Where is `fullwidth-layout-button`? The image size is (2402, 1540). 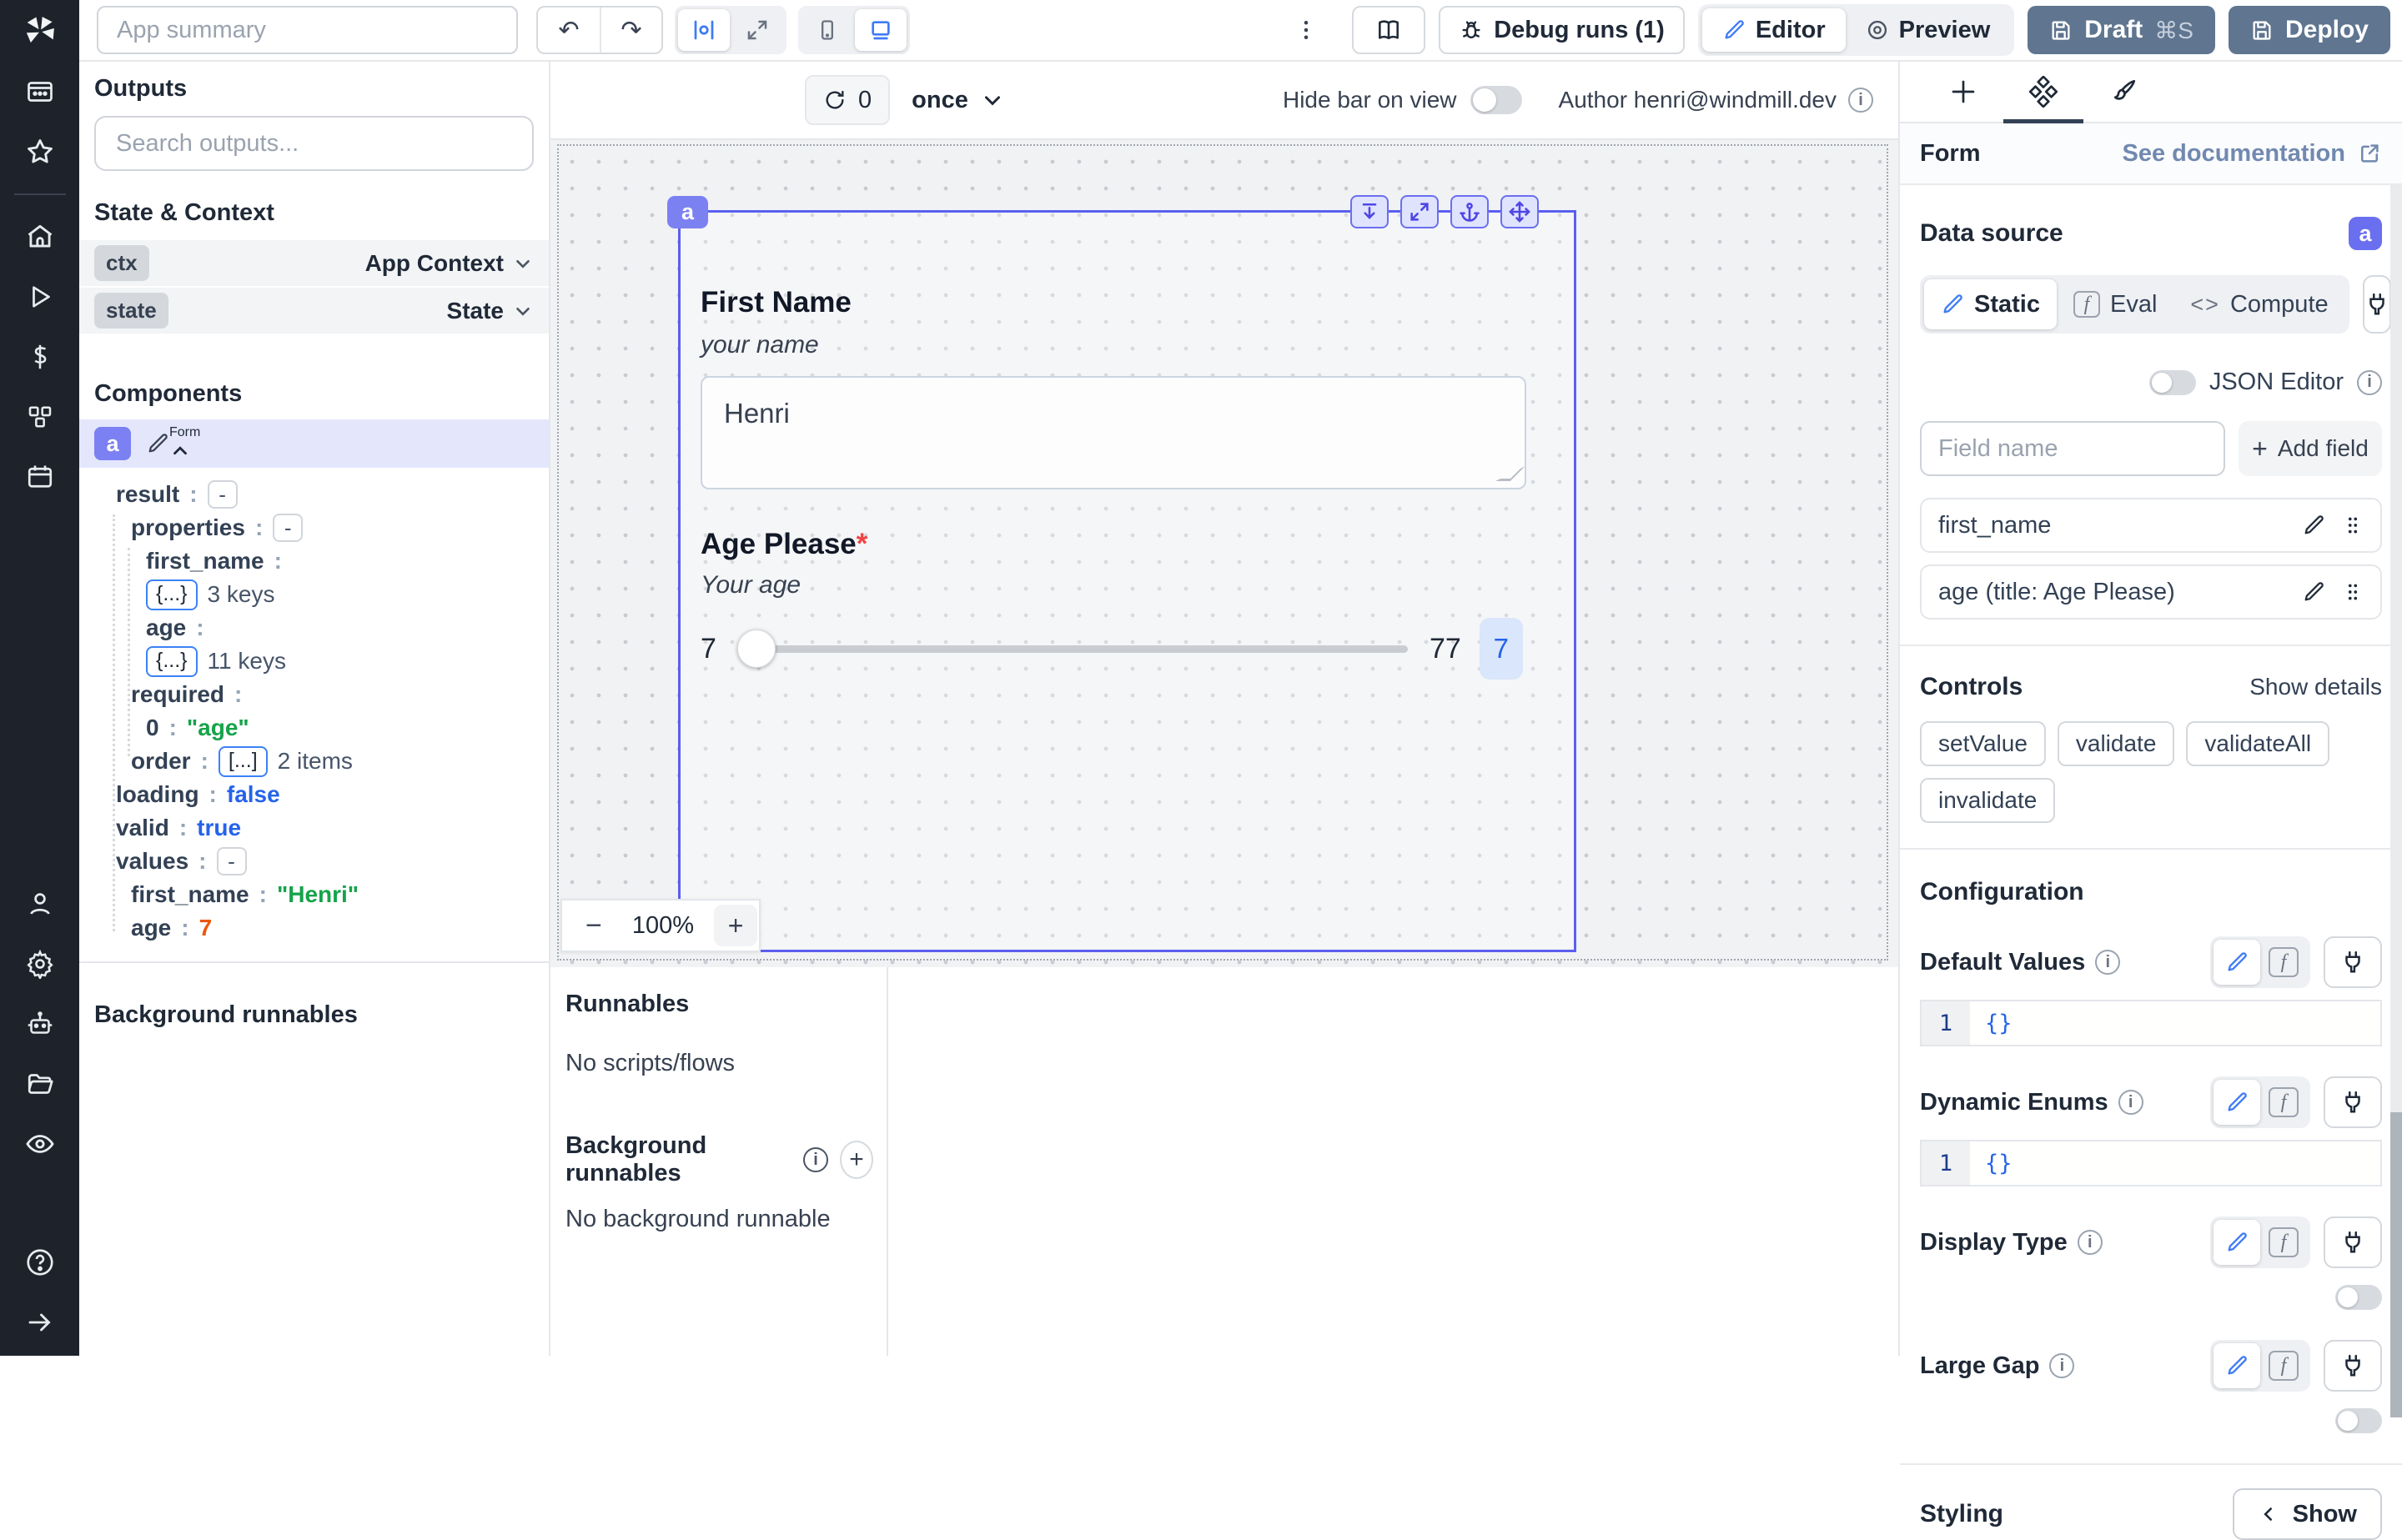 fullwidth-layout-button is located at coordinates (757, 30).